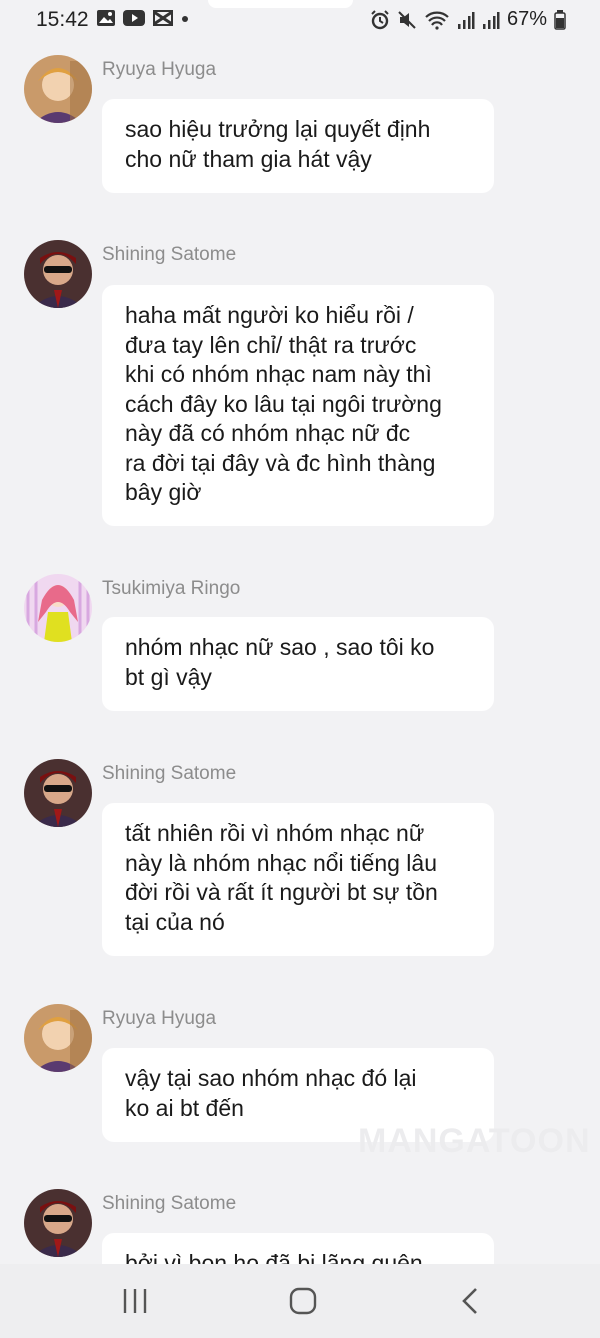 The height and width of the screenshot is (1338, 600). What do you see at coordinates (106, 18) in the screenshot?
I see `image-icon` at bounding box center [106, 18].